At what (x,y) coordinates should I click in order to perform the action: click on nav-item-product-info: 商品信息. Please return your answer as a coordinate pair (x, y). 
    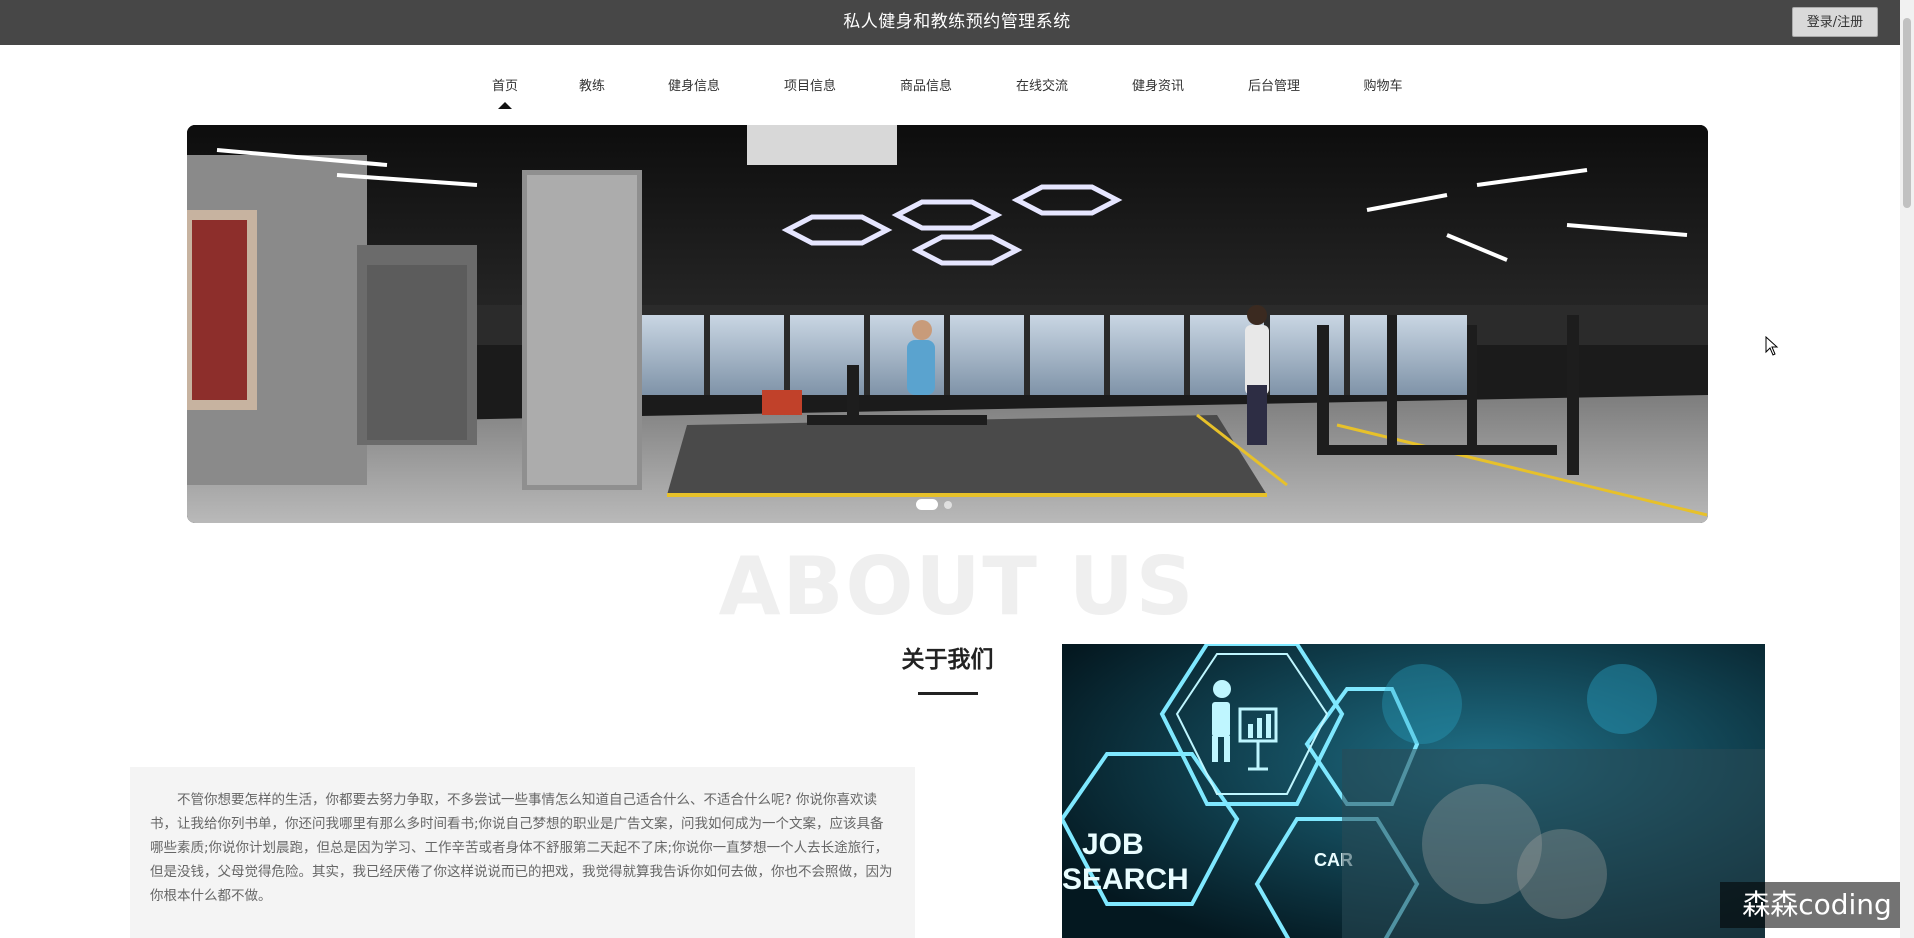
    Looking at the image, I should click on (926, 84).